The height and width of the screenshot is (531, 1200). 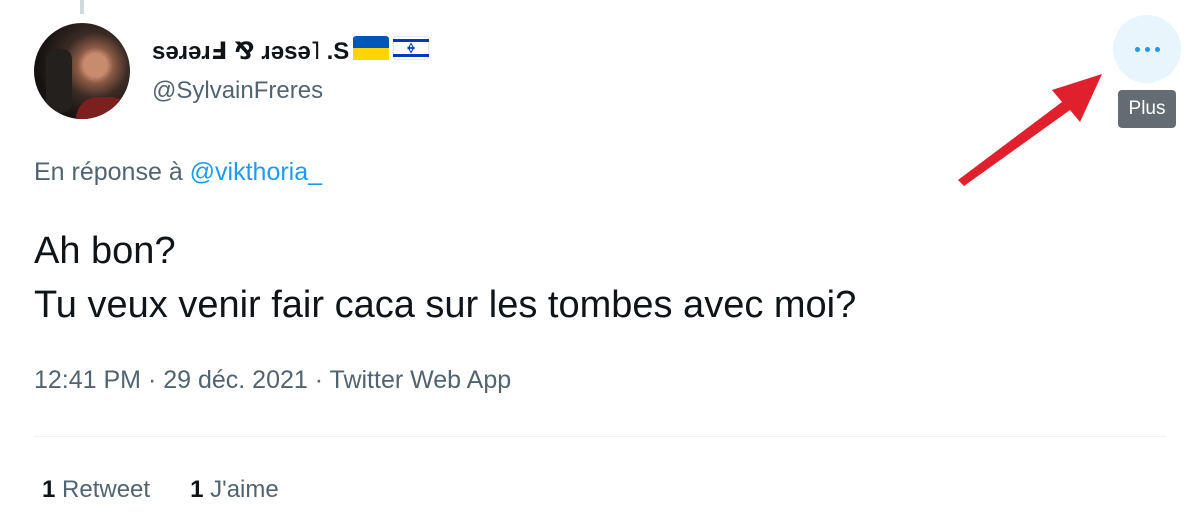 What do you see at coordinates (82, 71) in the screenshot?
I see `avatar` at bounding box center [82, 71].